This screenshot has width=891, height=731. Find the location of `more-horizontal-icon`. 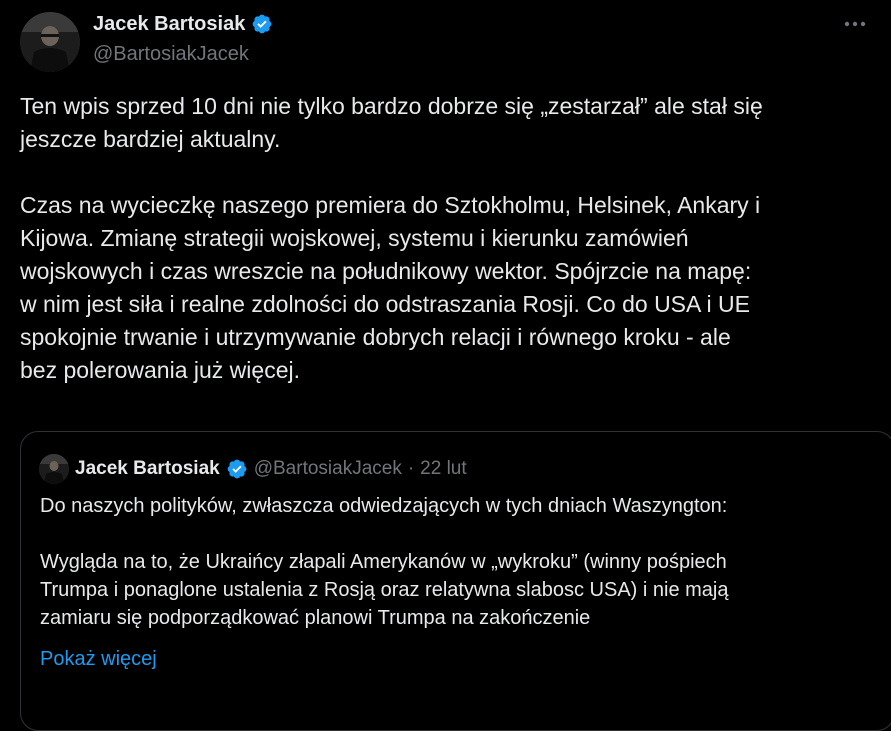

more-horizontal-icon is located at coordinates (855, 24).